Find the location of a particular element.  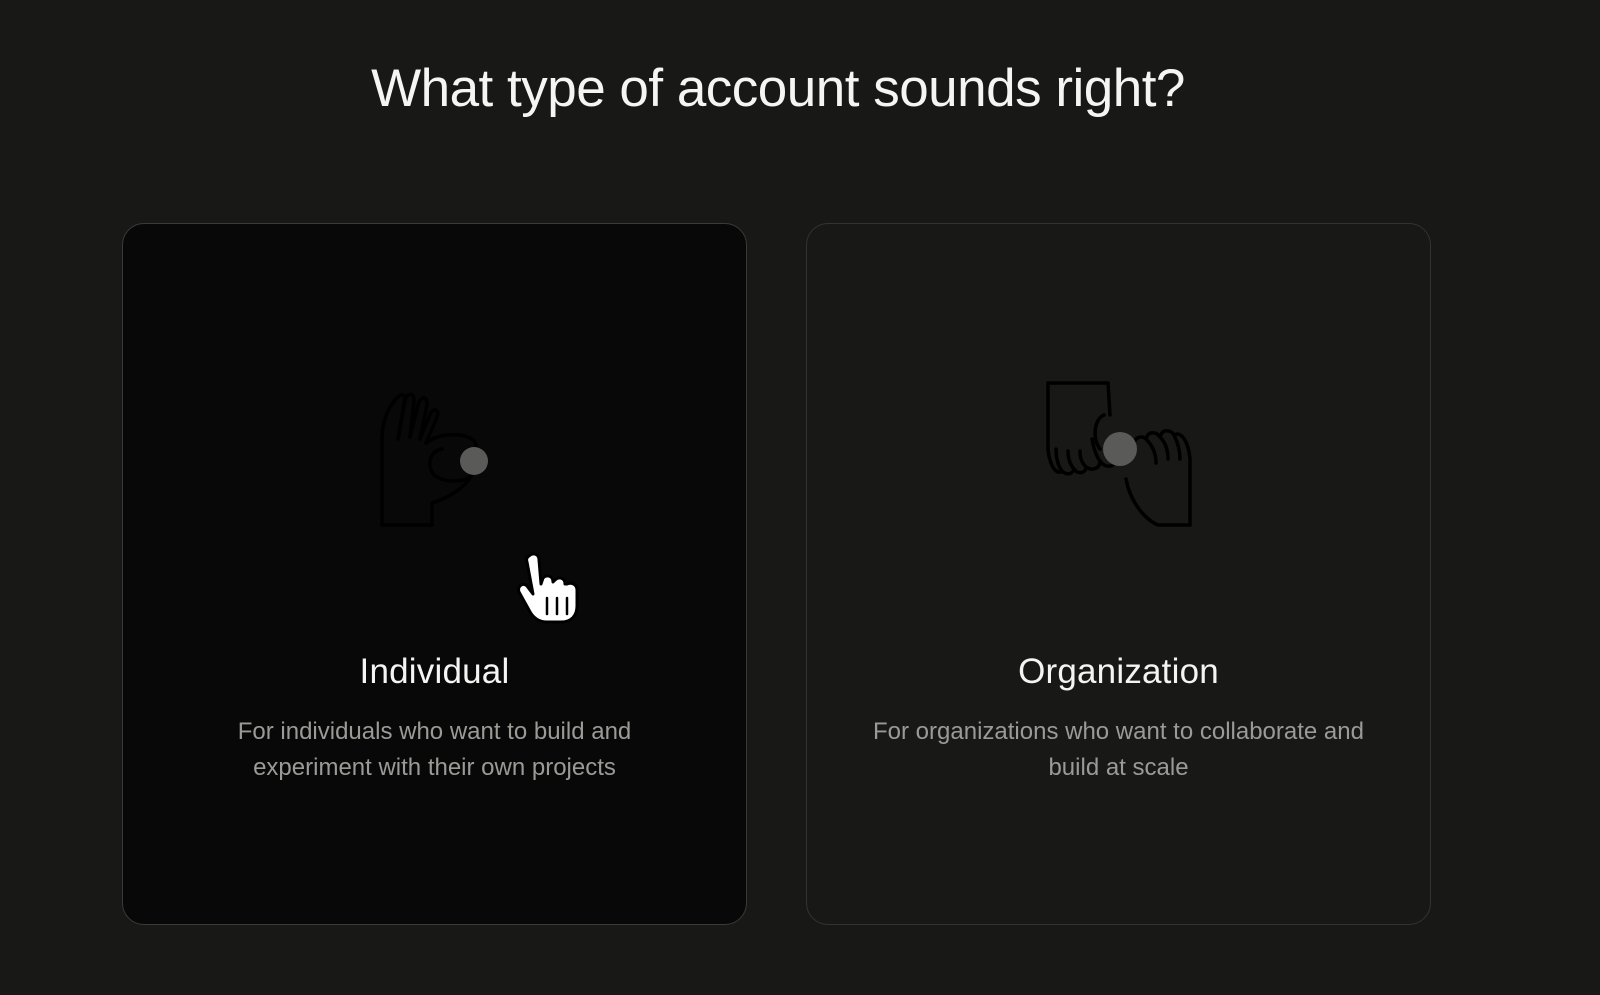

organization-card-title: Organization is located at coordinates (1118, 671).